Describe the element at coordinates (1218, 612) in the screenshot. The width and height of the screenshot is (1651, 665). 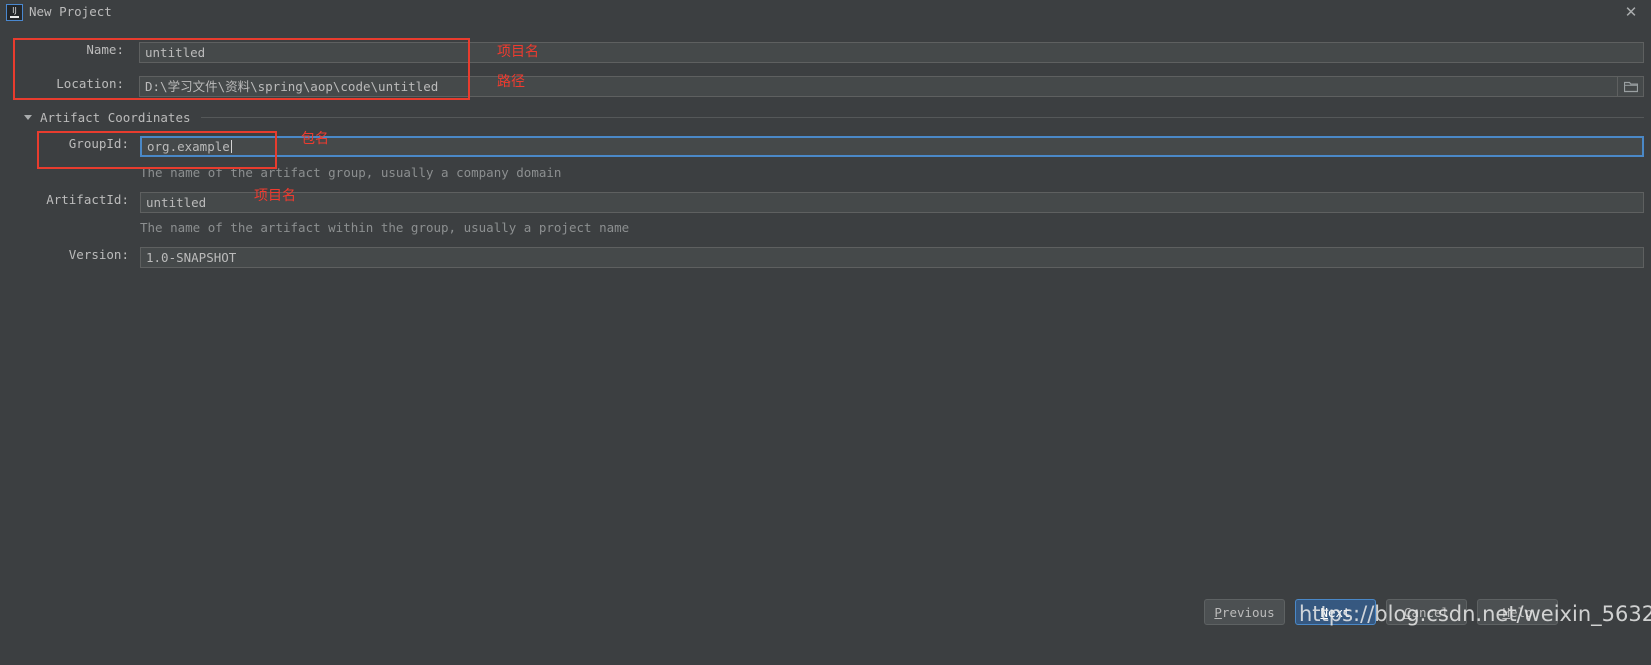
I see `previous-mnemonic: P` at that location.